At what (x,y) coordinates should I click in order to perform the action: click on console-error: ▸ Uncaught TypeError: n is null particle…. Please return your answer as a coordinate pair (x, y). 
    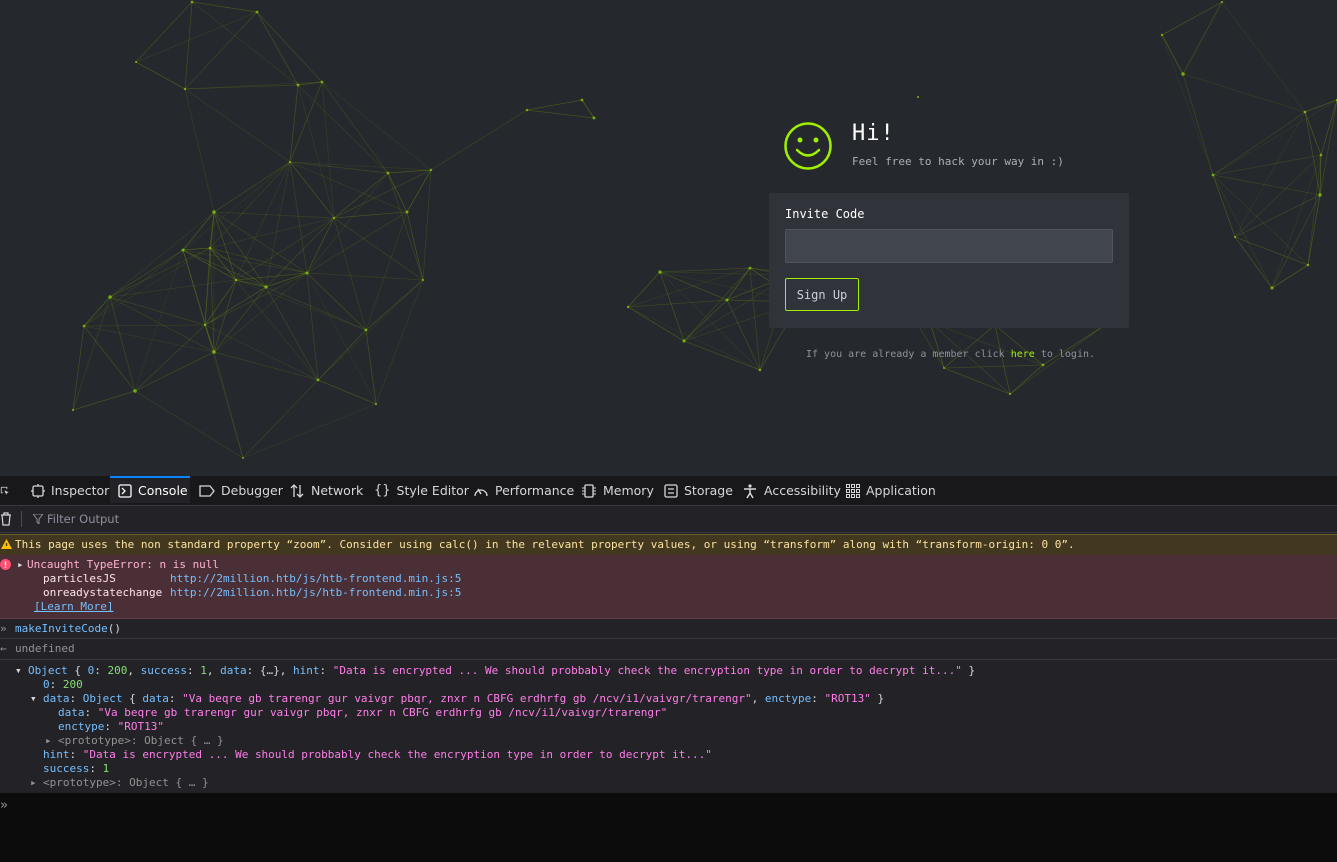
    Looking at the image, I should click on (668, 587).